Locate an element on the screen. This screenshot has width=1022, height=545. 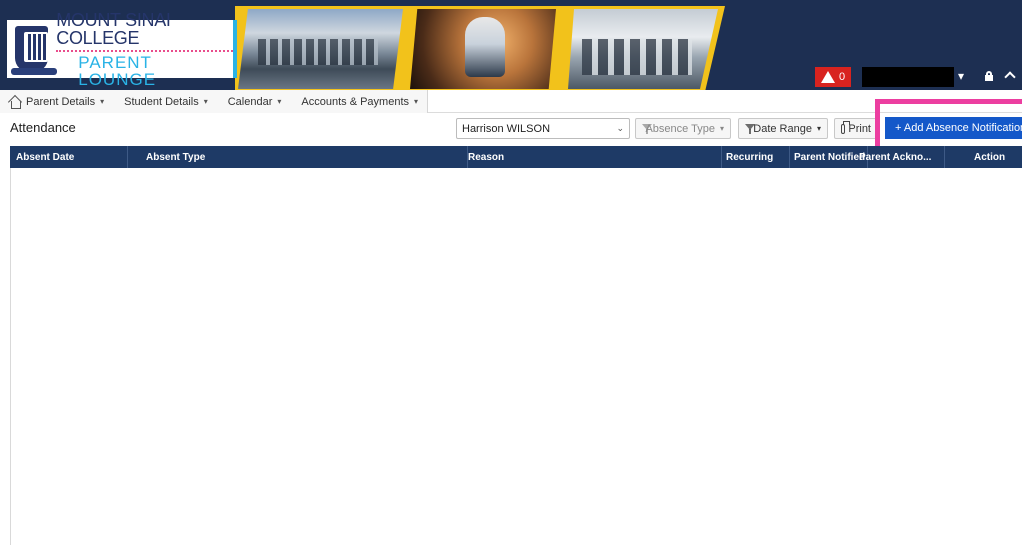
page-title: Attendance is located at coordinates (43, 127).